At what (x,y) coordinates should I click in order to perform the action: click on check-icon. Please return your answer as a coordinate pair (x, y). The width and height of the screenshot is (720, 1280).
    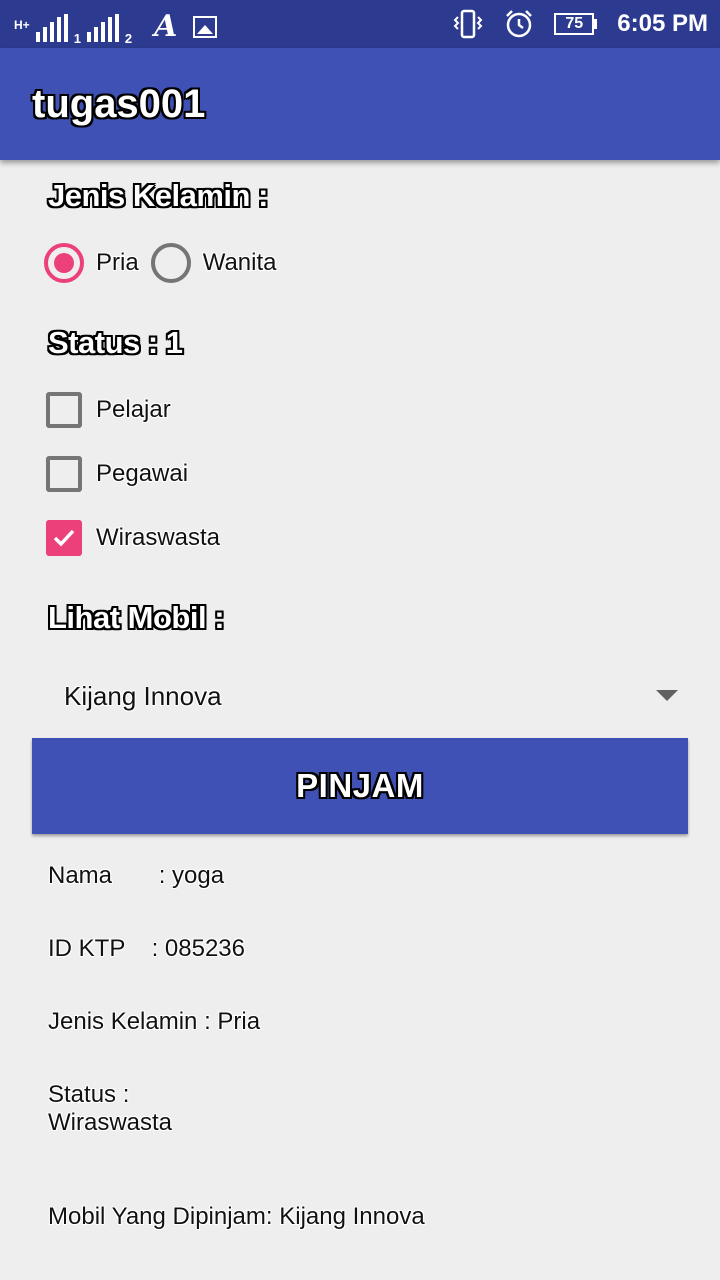
    Looking at the image, I should click on (64, 538).